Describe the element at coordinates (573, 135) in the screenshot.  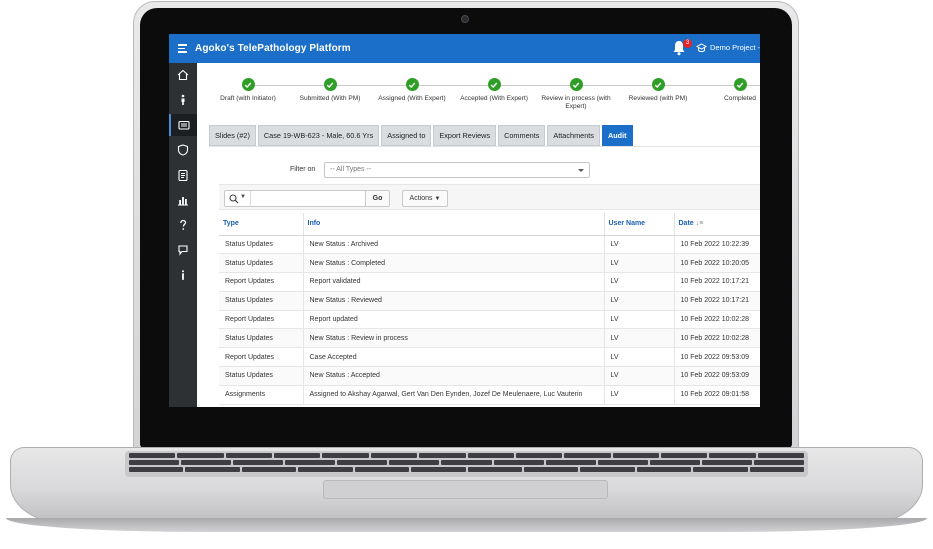
I see `tab-attachments: Attachments` at that location.